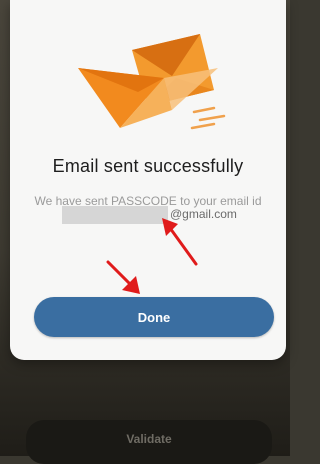 The height and width of the screenshot is (464, 320). What do you see at coordinates (148, 166) in the screenshot?
I see `dialog-title: Email sent successfully` at bounding box center [148, 166].